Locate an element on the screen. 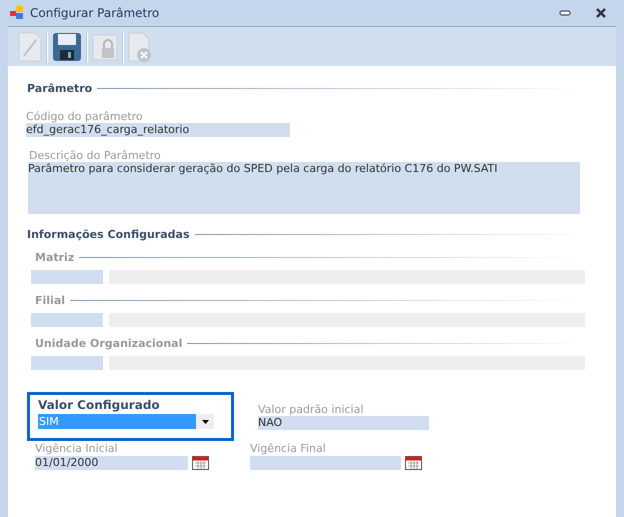  date-field: 01/01/2000 is located at coordinates (111, 463).